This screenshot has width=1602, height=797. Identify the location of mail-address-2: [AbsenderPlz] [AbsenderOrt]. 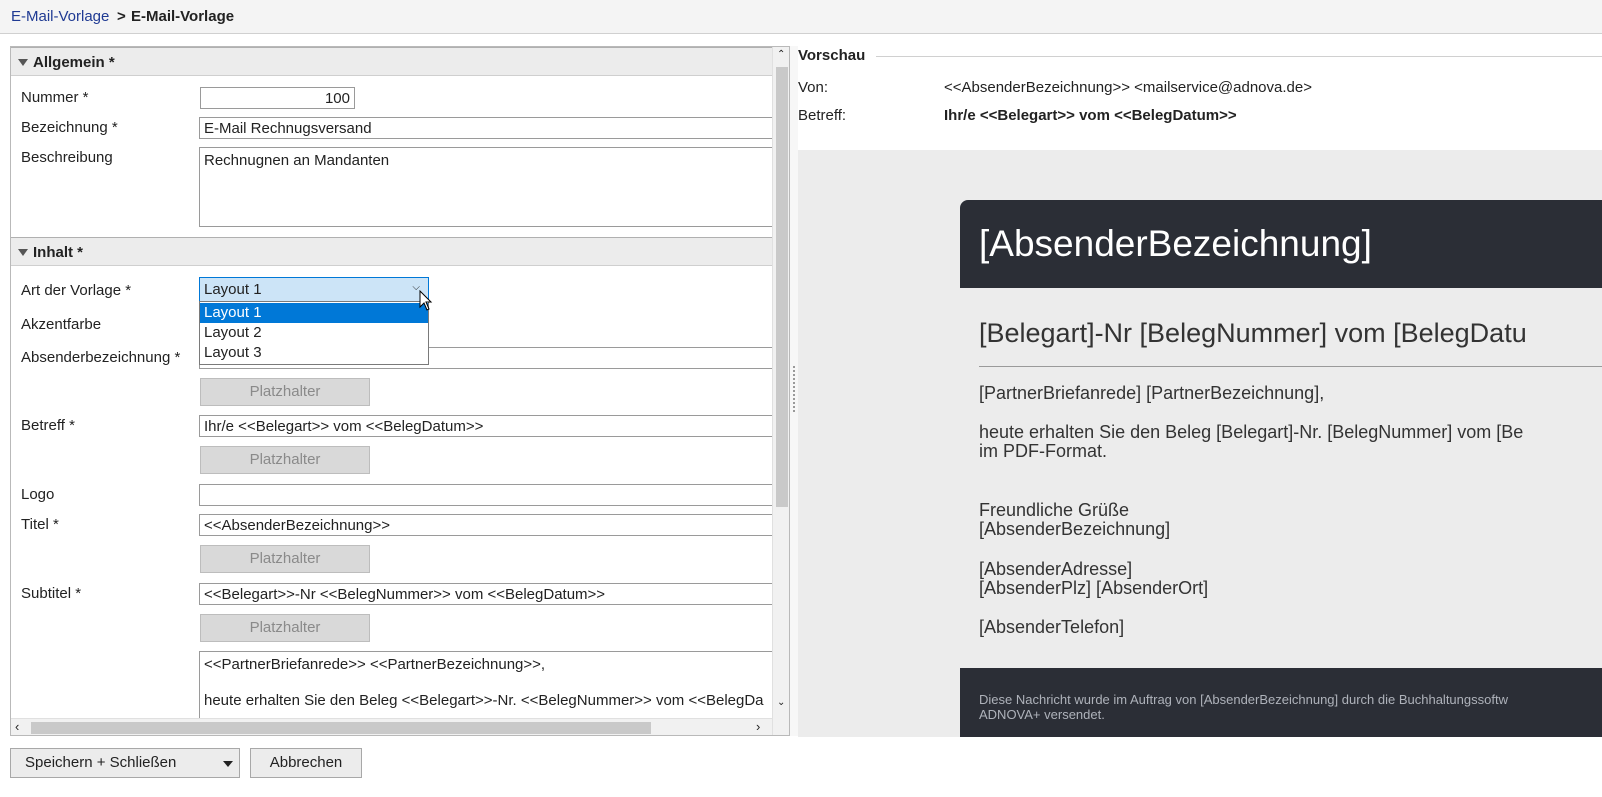
(1094, 588).